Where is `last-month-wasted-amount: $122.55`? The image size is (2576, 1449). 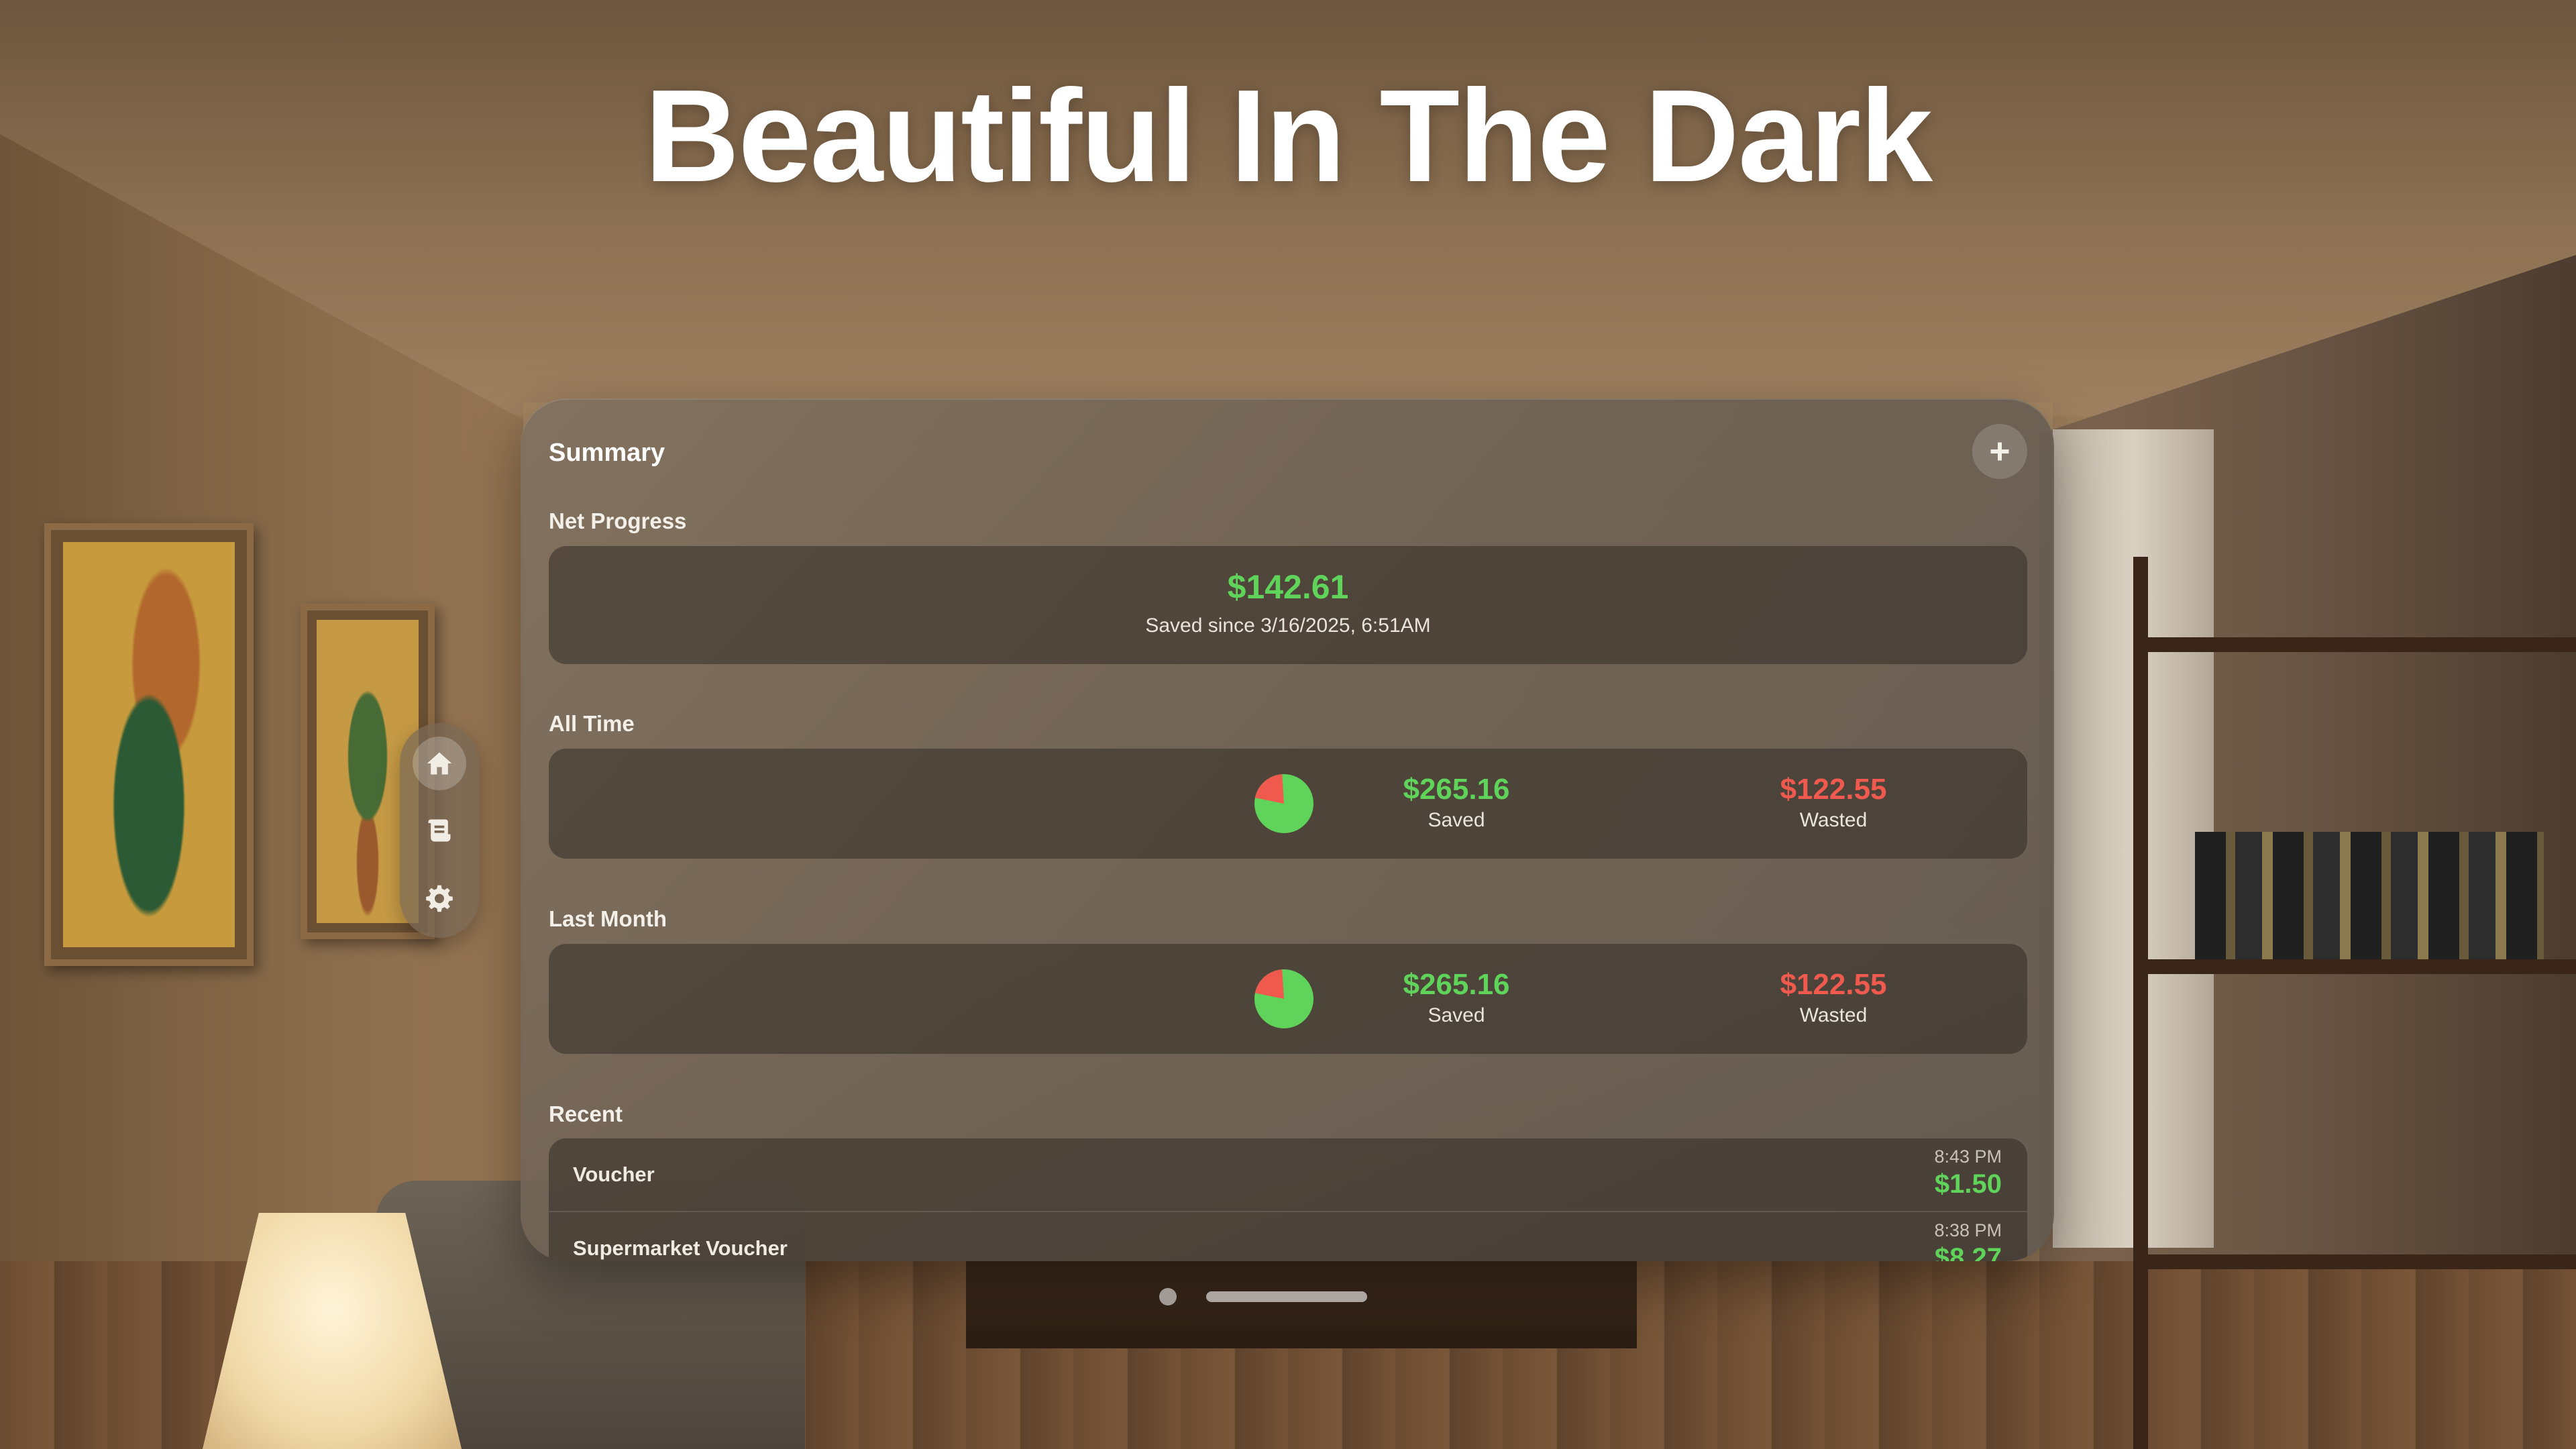 last-month-wasted-amount: $122.55 is located at coordinates (1833, 984).